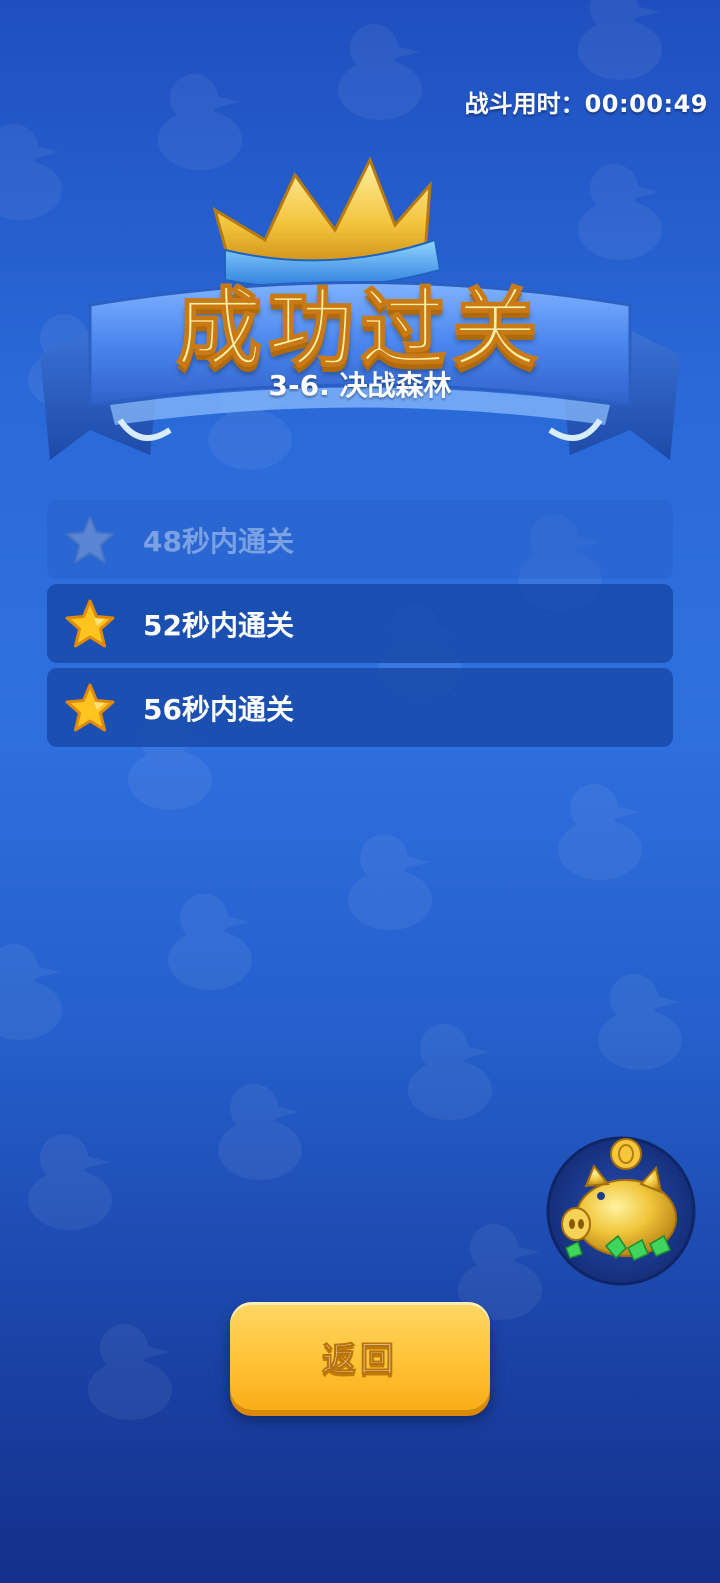 This screenshot has width=720, height=1583. I want to click on level-name: 3-6. 决战森林, so click(360, 385).